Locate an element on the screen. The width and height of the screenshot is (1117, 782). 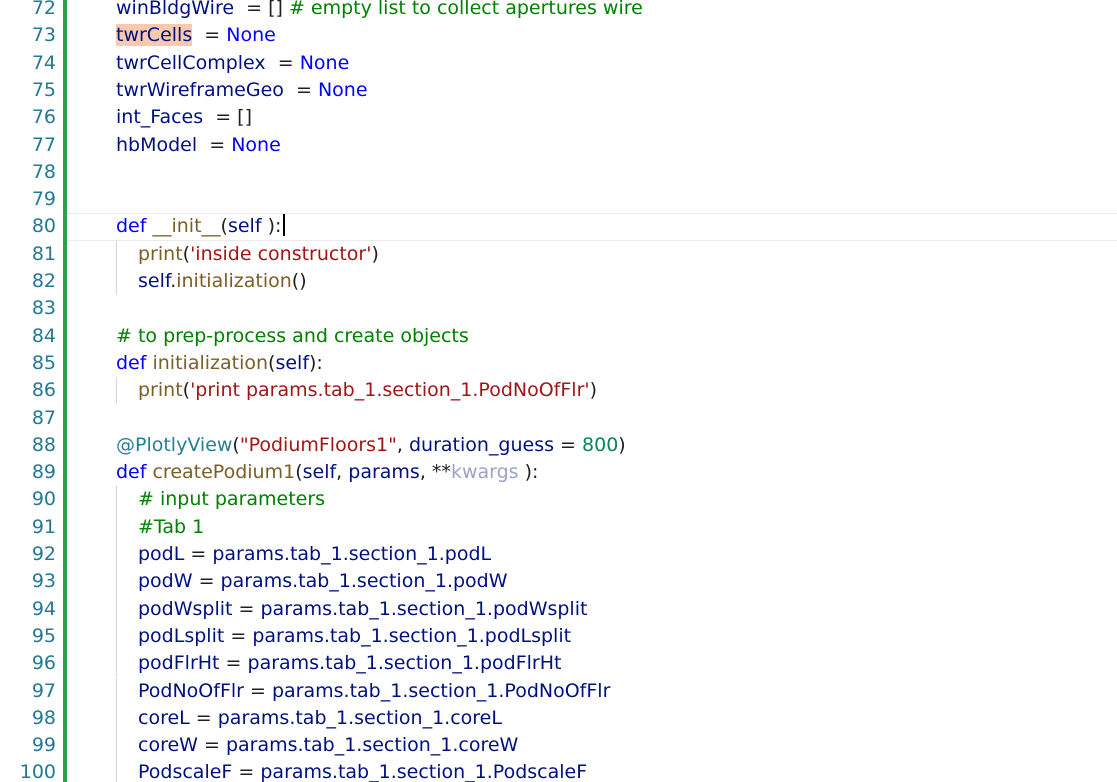
line-number: 91 is located at coordinates (43, 526).